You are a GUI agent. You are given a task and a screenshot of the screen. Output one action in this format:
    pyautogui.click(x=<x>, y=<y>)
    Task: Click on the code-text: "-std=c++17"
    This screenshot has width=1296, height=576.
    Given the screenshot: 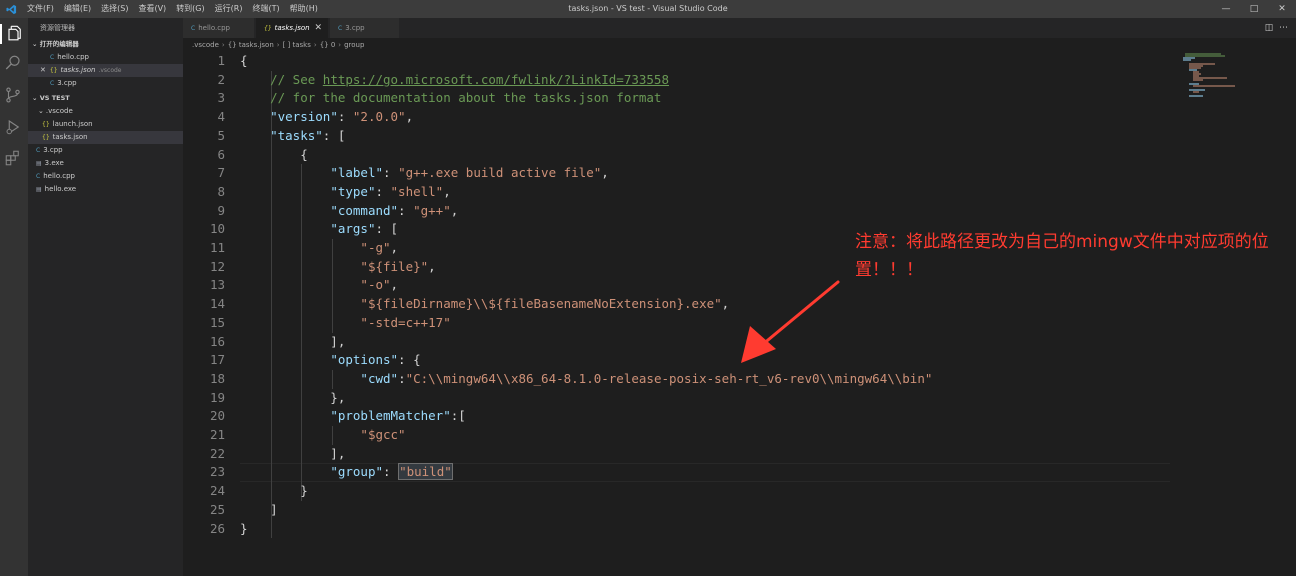 What is the action you would take?
    pyautogui.click(x=345, y=323)
    